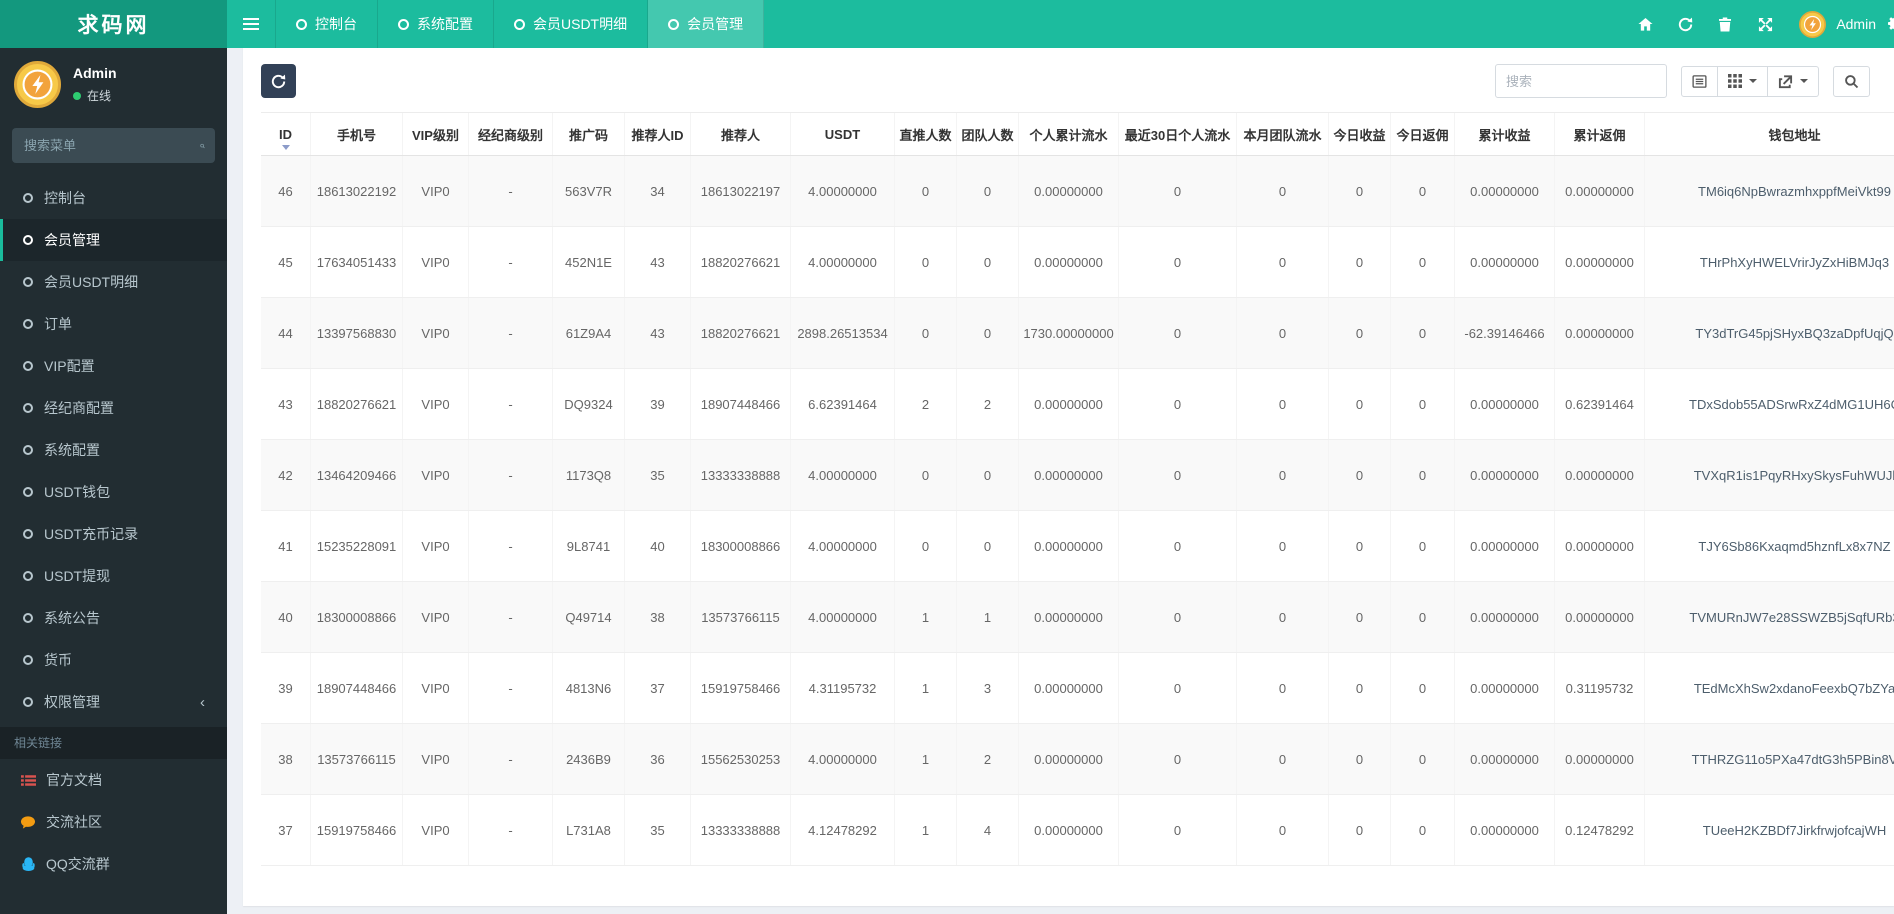 Image resolution: width=1894 pixels, height=914 pixels. I want to click on sidebar-item-系统公告: 系统公告, so click(113, 618).